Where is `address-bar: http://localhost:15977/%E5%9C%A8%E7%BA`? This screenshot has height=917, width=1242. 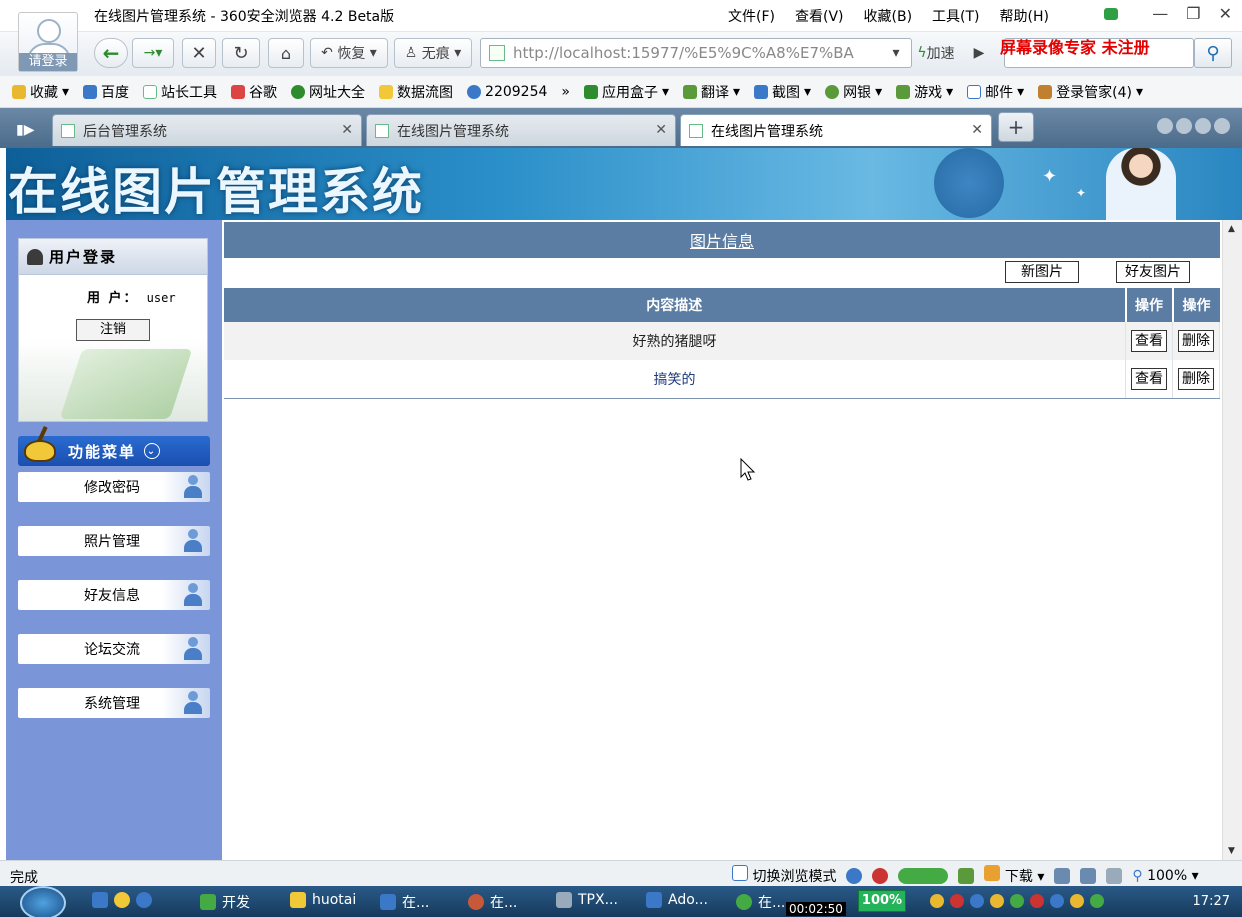
address-bar: http://localhost:15977/%E5%9C%A8%E7%BA is located at coordinates (696, 53).